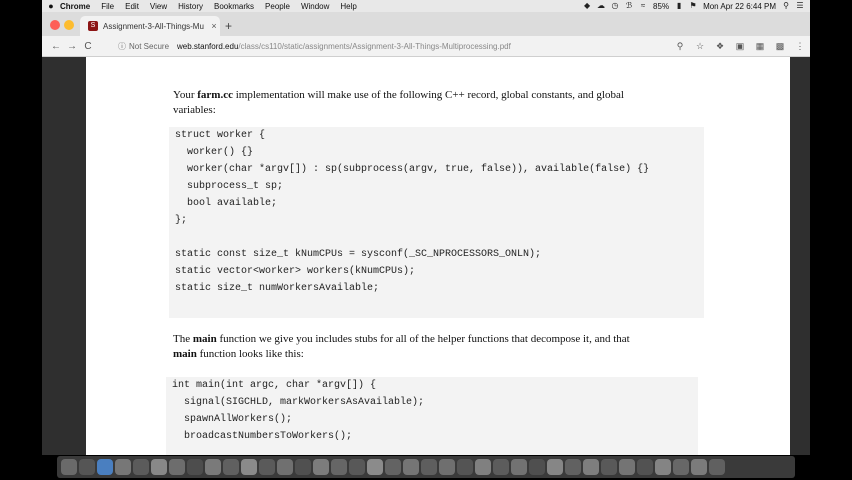 The width and height of the screenshot is (852, 480). Describe the element at coordinates (615, 6) in the screenshot. I see `timemachine-icon: ◷` at that location.